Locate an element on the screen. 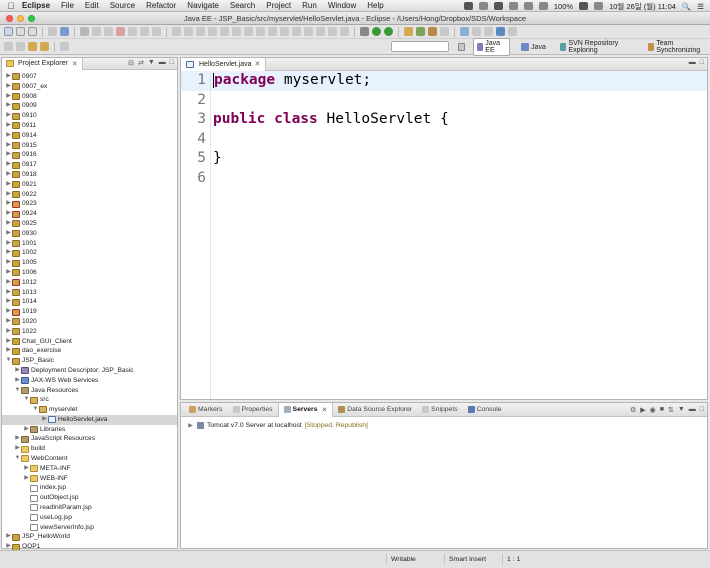 This screenshot has width=710, height=568. server-icon is located at coordinates (52, 31).